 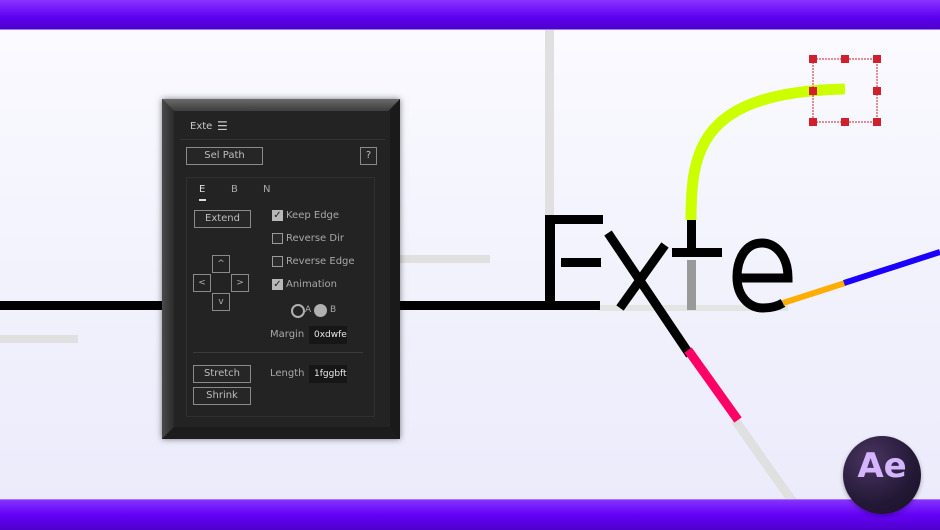 I want to click on guide-line-left, so click(x=39, y=339).